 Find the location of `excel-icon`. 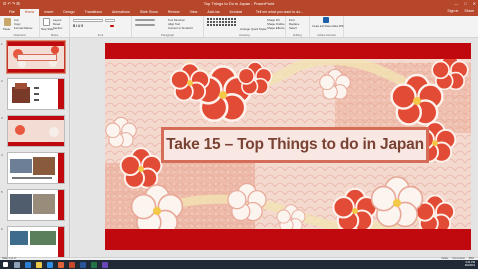

excel-icon is located at coordinates (94, 264).